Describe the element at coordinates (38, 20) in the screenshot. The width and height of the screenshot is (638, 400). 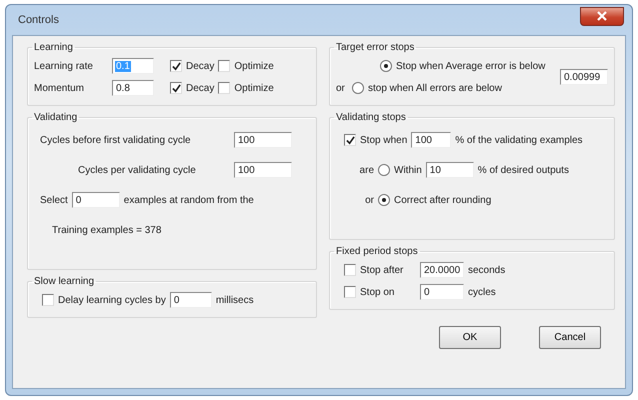
I see `window-title: Controls` at that location.